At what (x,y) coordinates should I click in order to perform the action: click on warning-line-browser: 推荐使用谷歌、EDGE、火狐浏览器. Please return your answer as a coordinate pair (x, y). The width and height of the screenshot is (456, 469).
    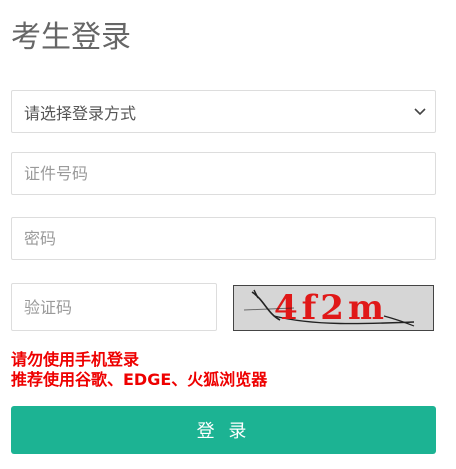
    Looking at the image, I should click on (139, 379).